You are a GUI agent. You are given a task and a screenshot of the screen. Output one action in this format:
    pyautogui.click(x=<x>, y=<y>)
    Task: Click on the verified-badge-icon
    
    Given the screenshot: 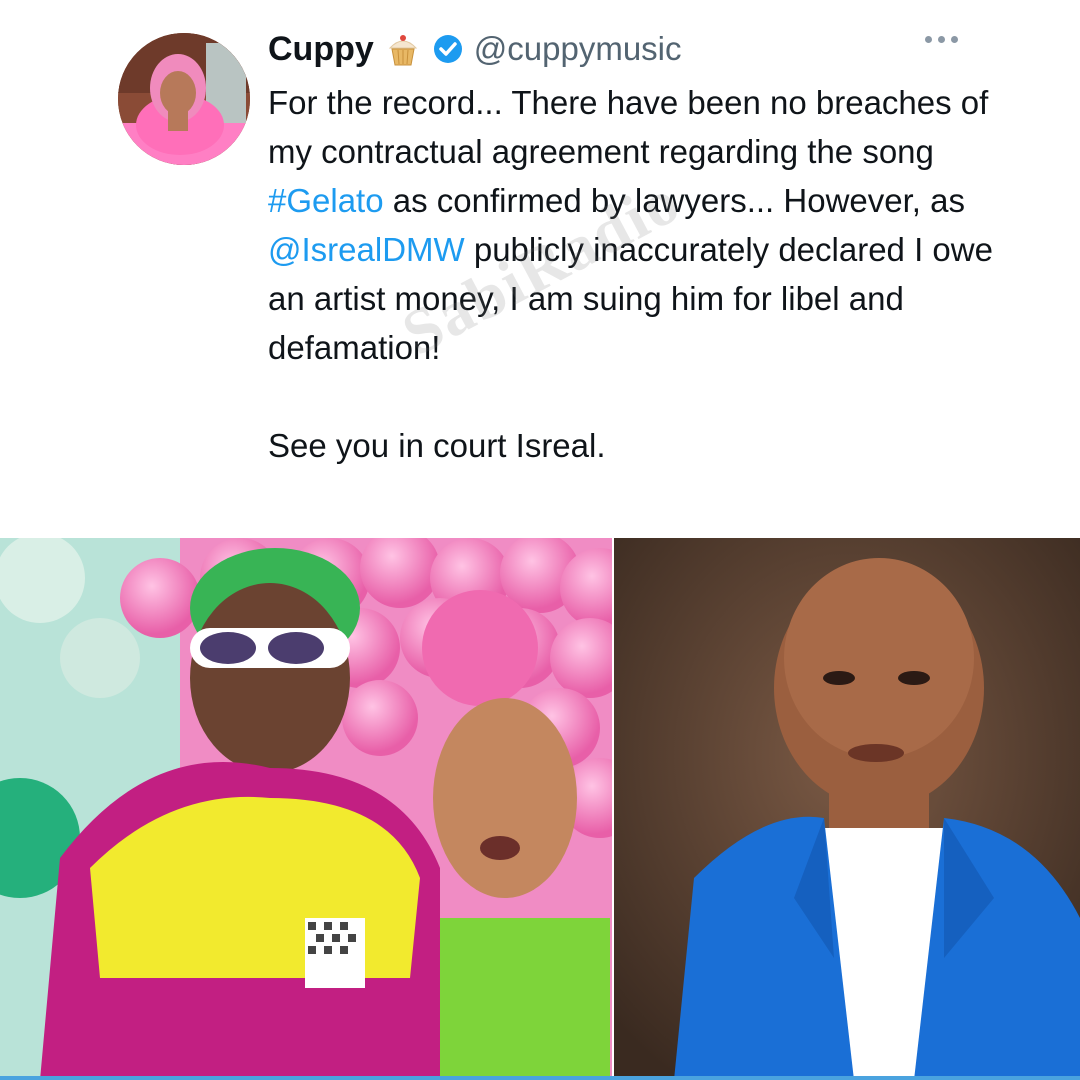 What is the action you would take?
    pyautogui.click(x=448, y=49)
    